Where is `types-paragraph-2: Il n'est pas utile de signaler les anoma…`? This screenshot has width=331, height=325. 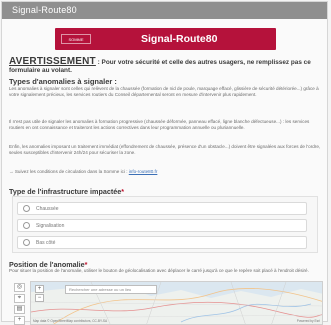 types-paragraph-2: Il n'est pas utile de signaler les anoma… is located at coordinates (159, 124).